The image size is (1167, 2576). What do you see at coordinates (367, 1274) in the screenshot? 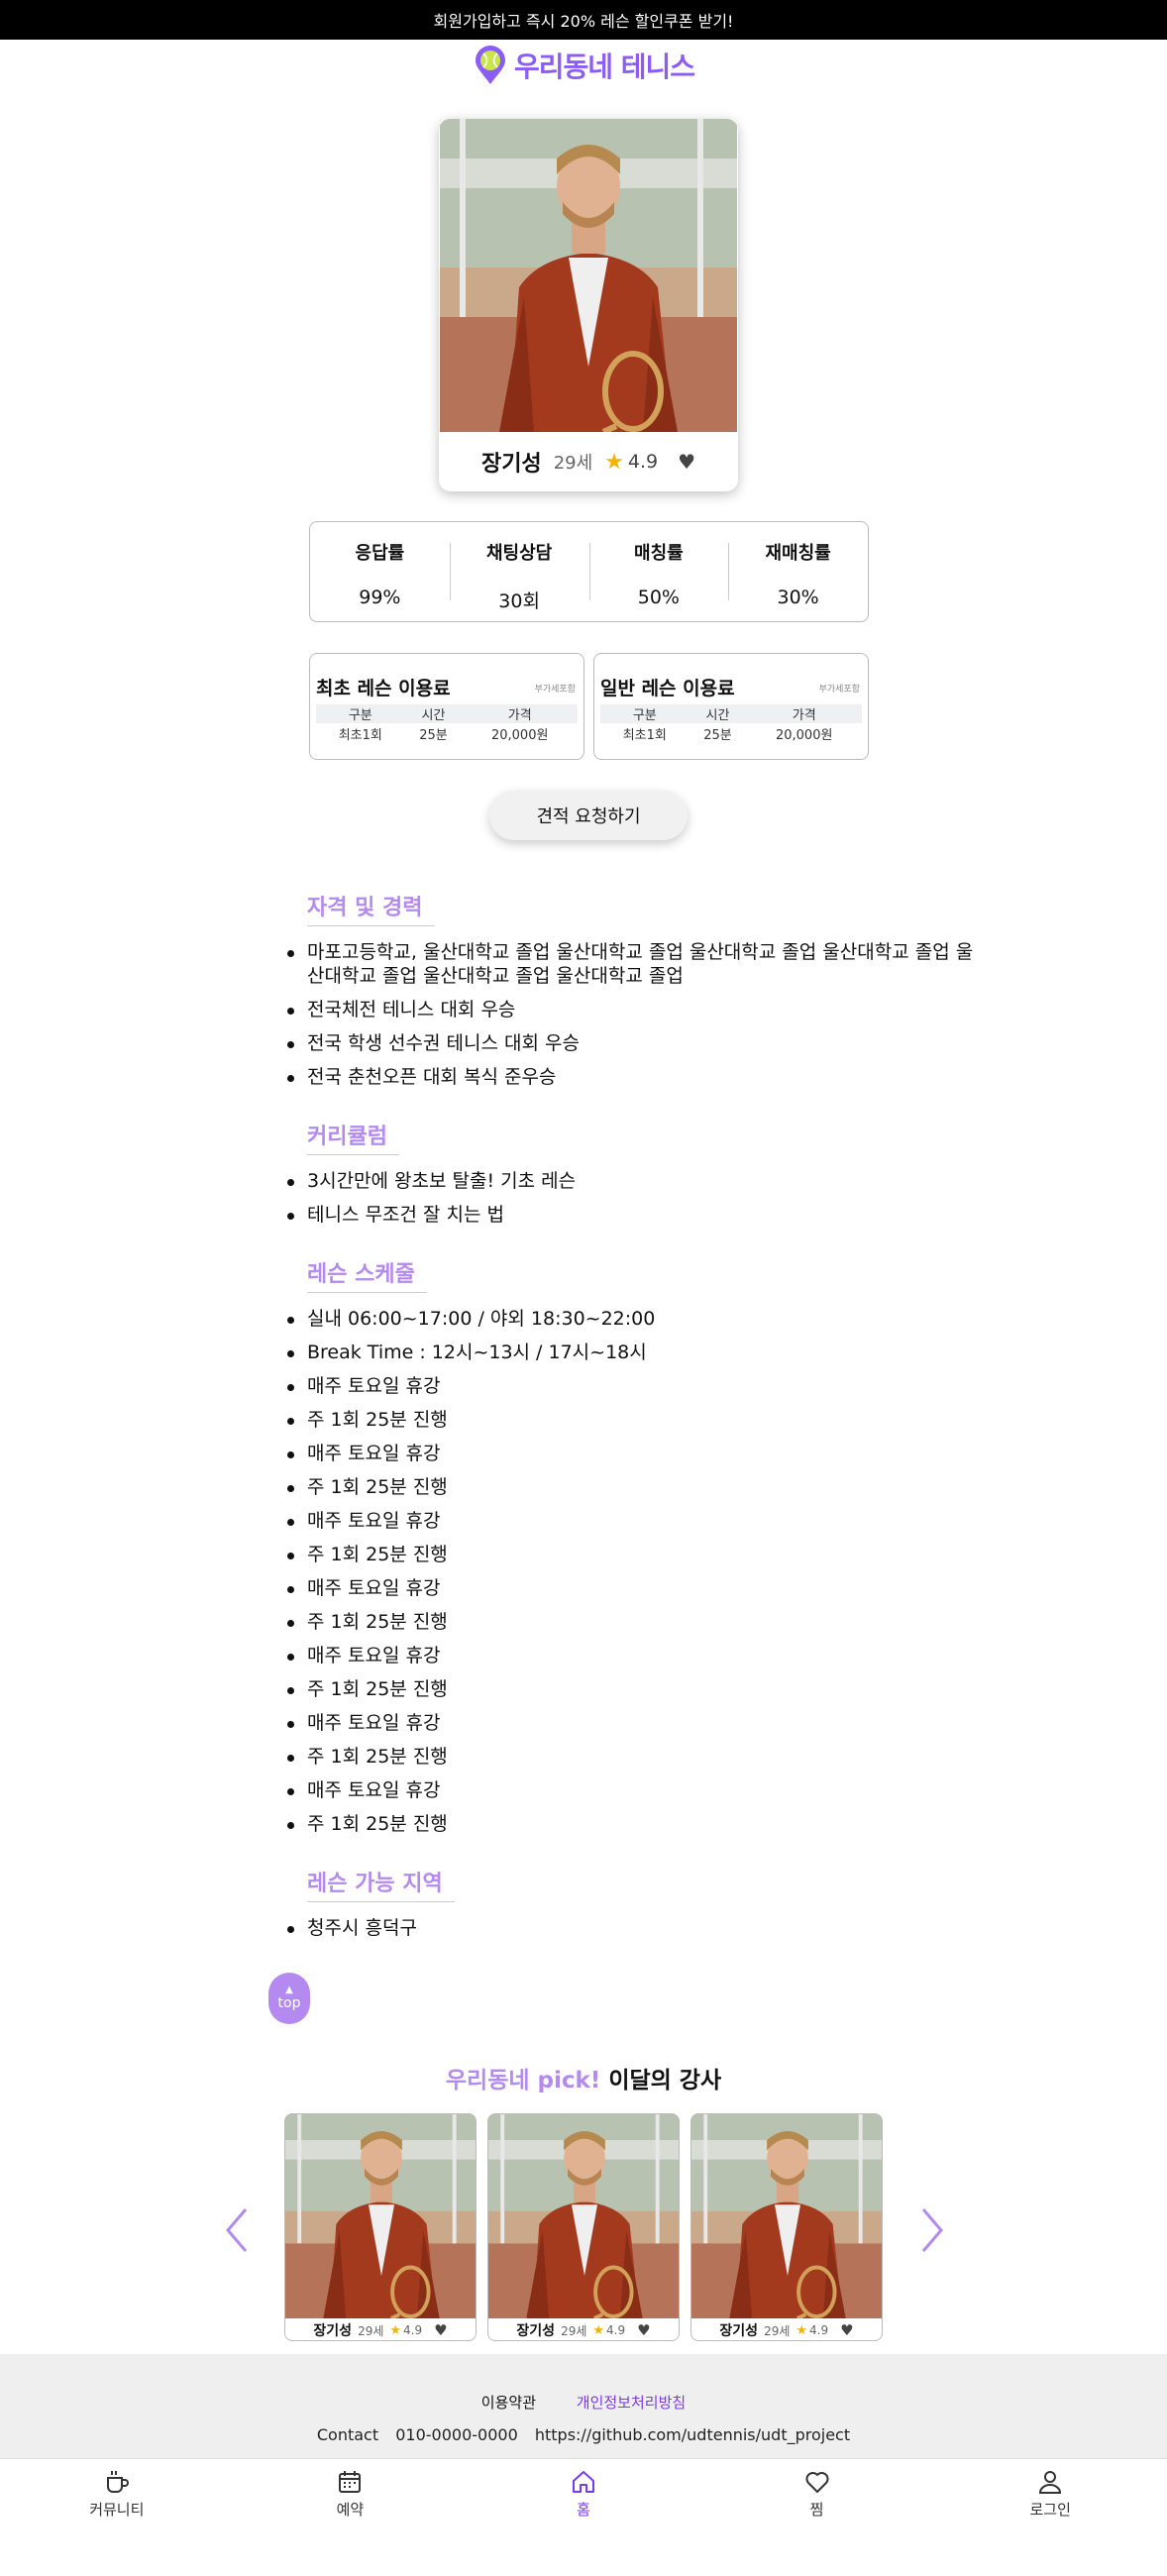
I see `section-title: 레슨 스케줄` at bounding box center [367, 1274].